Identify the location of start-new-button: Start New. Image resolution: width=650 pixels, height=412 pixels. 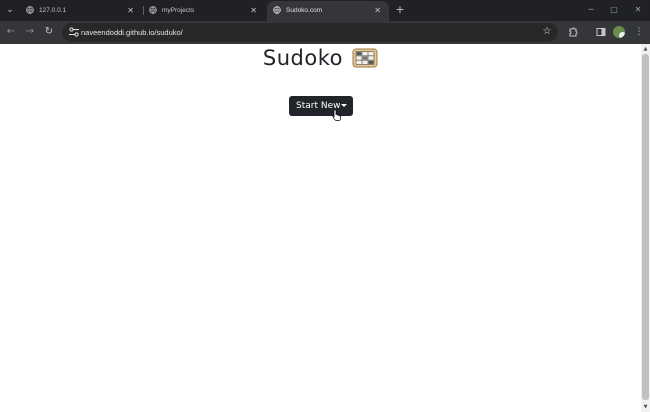
(321, 106).